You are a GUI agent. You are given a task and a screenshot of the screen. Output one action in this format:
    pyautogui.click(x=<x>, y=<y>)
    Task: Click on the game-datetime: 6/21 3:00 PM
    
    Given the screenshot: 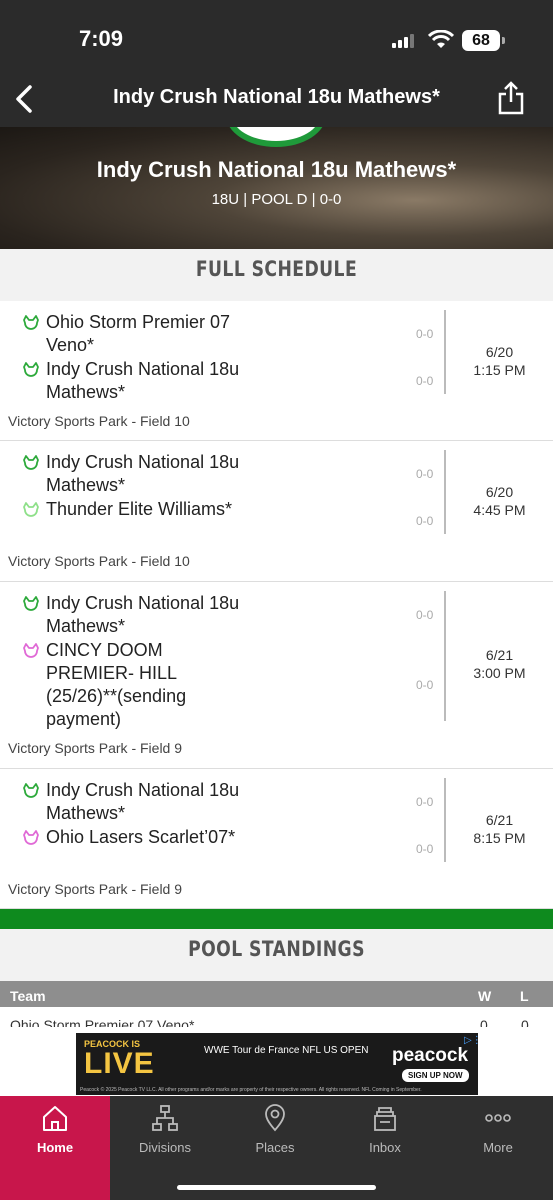 What is the action you would take?
    pyautogui.click(x=499, y=664)
    